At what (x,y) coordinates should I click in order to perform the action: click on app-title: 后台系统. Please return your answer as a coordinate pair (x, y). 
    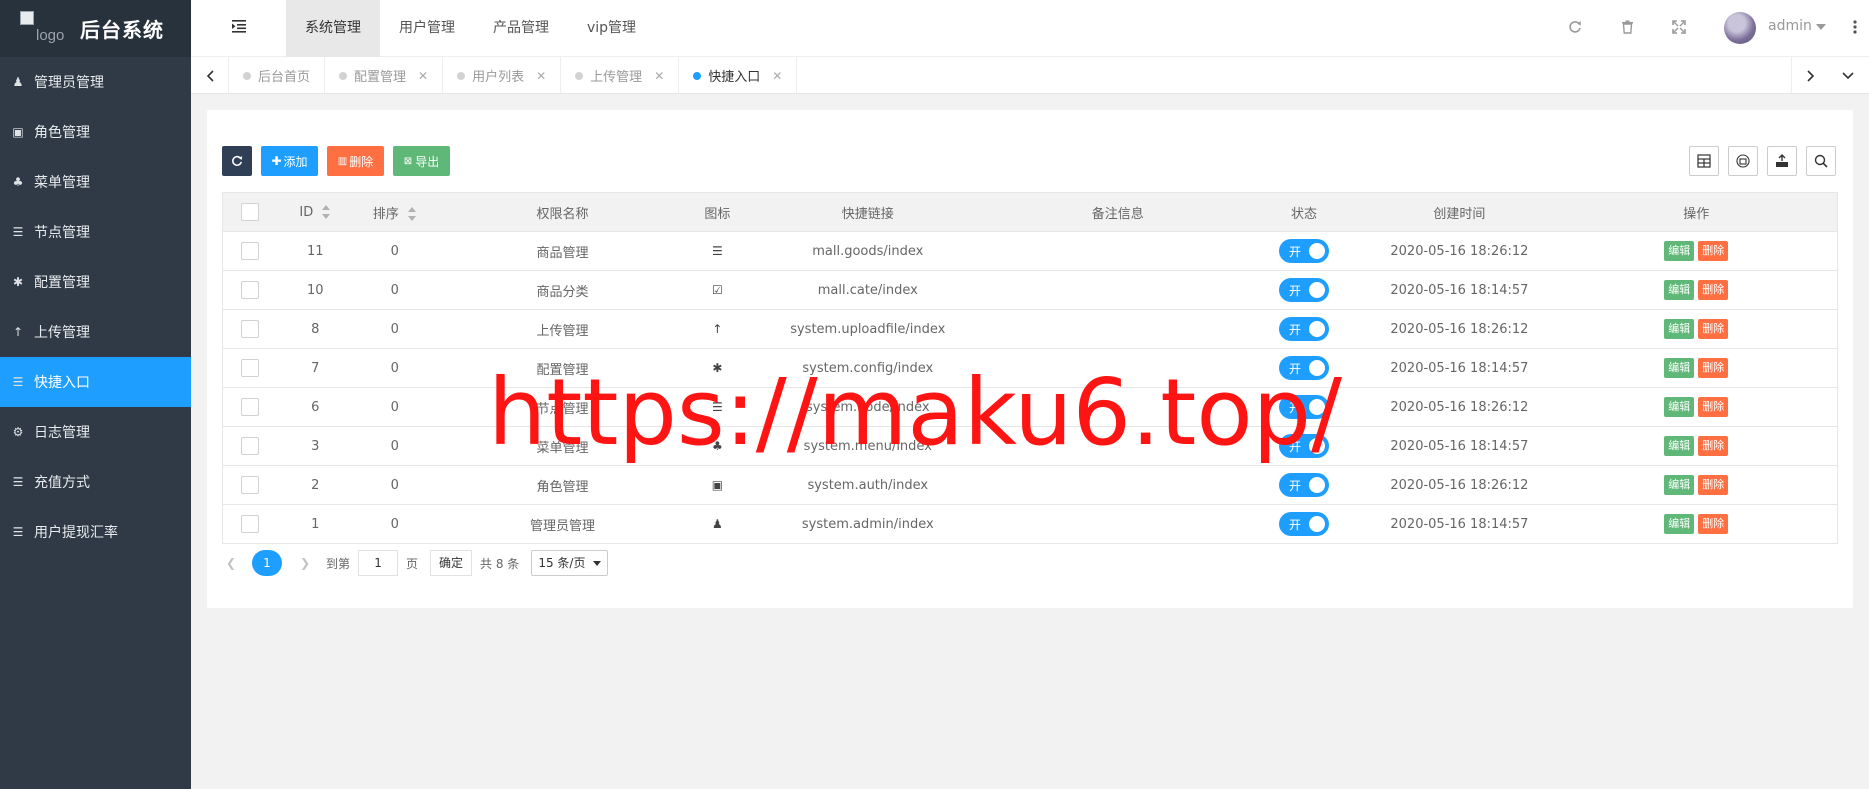
    Looking at the image, I should click on (122, 30).